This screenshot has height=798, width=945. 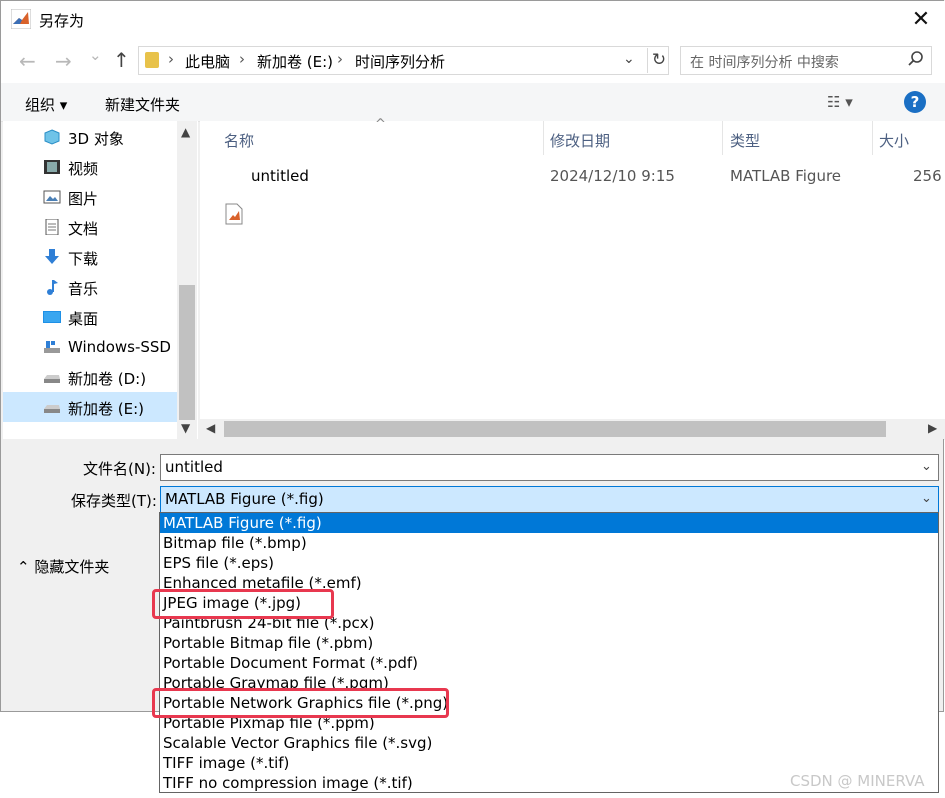 I want to click on file-type: MATLAB Figure, so click(x=786, y=176).